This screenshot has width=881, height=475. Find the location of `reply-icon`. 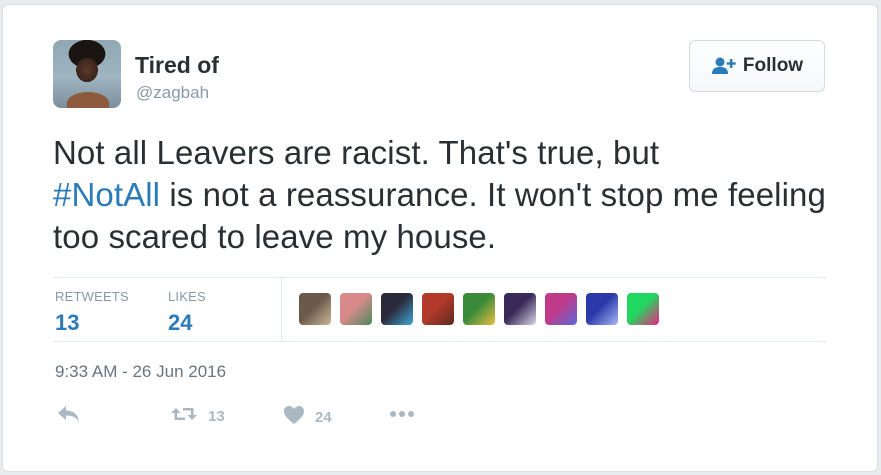

reply-icon is located at coordinates (69, 416).